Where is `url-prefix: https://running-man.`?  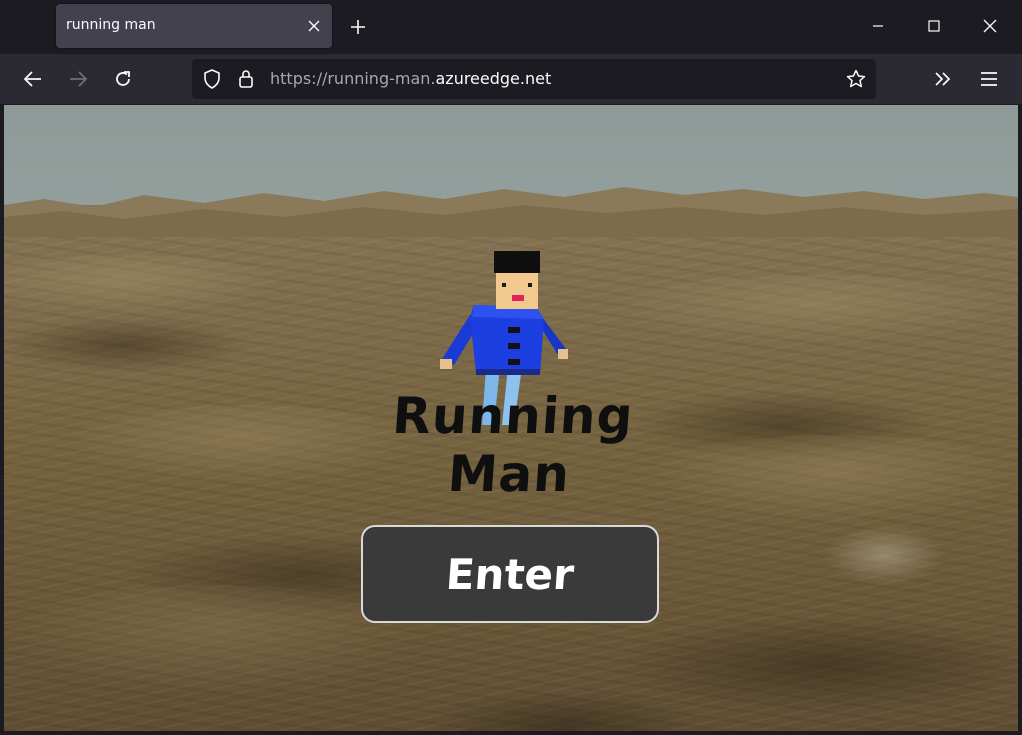
url-prefix: https://running-man. is located at coordinates (353, 78).